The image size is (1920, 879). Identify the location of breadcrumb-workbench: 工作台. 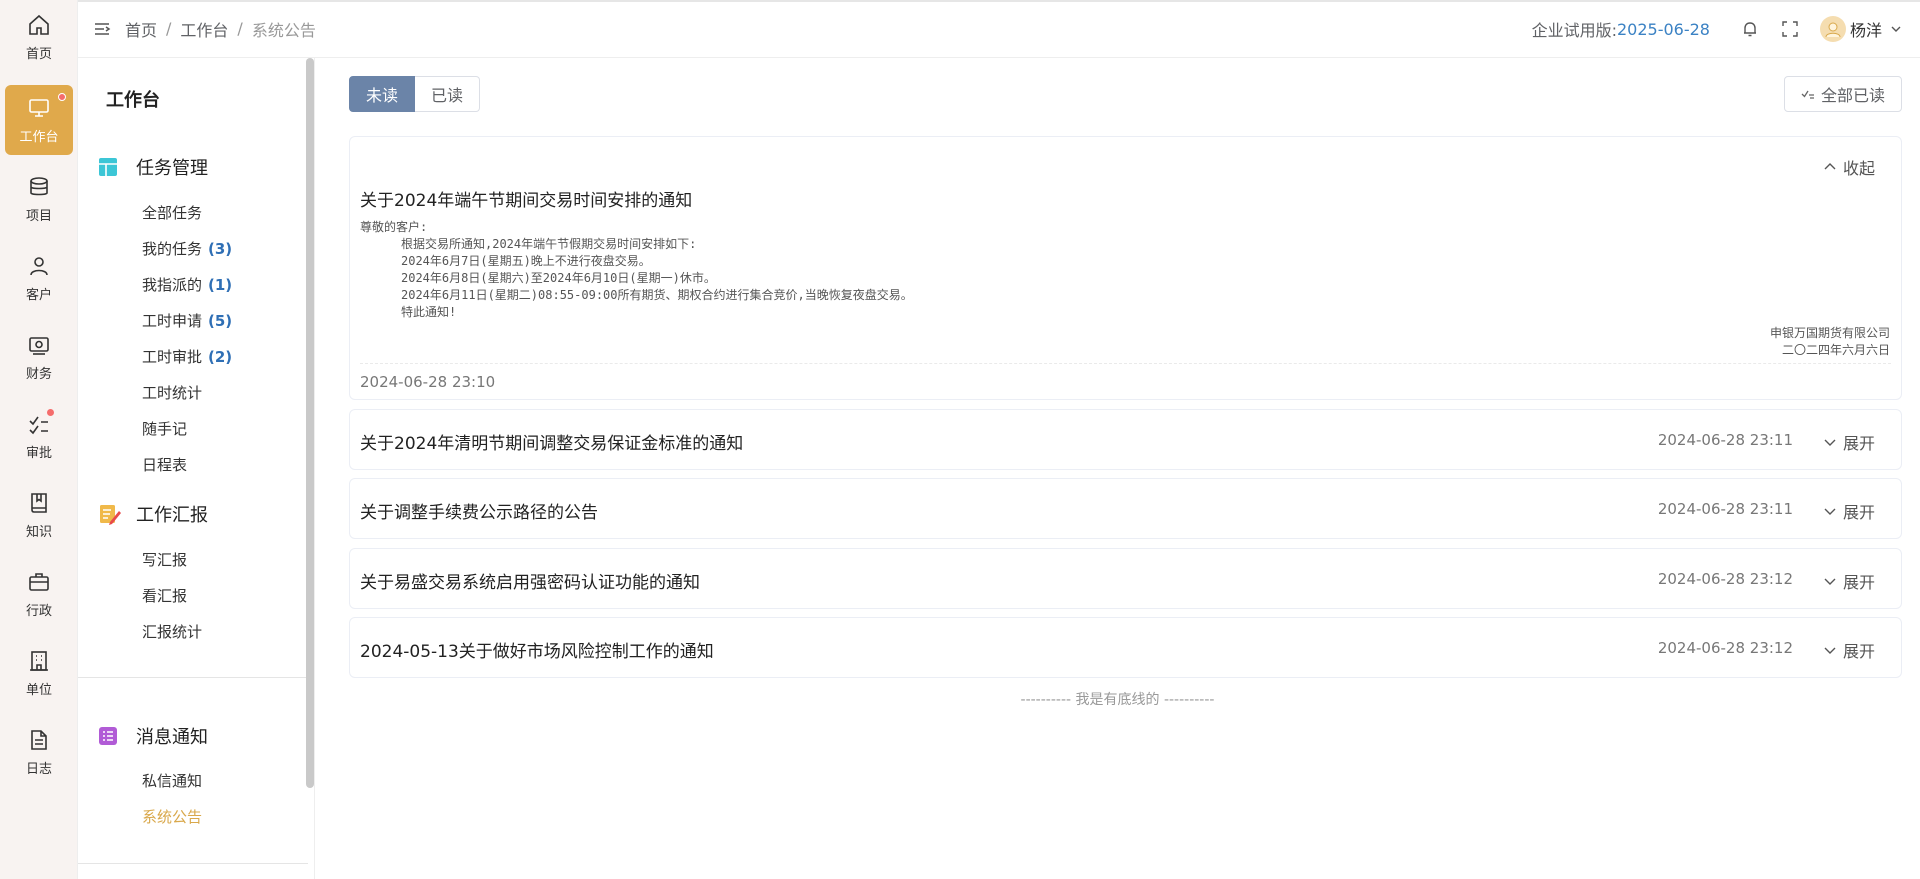
(204, 29).